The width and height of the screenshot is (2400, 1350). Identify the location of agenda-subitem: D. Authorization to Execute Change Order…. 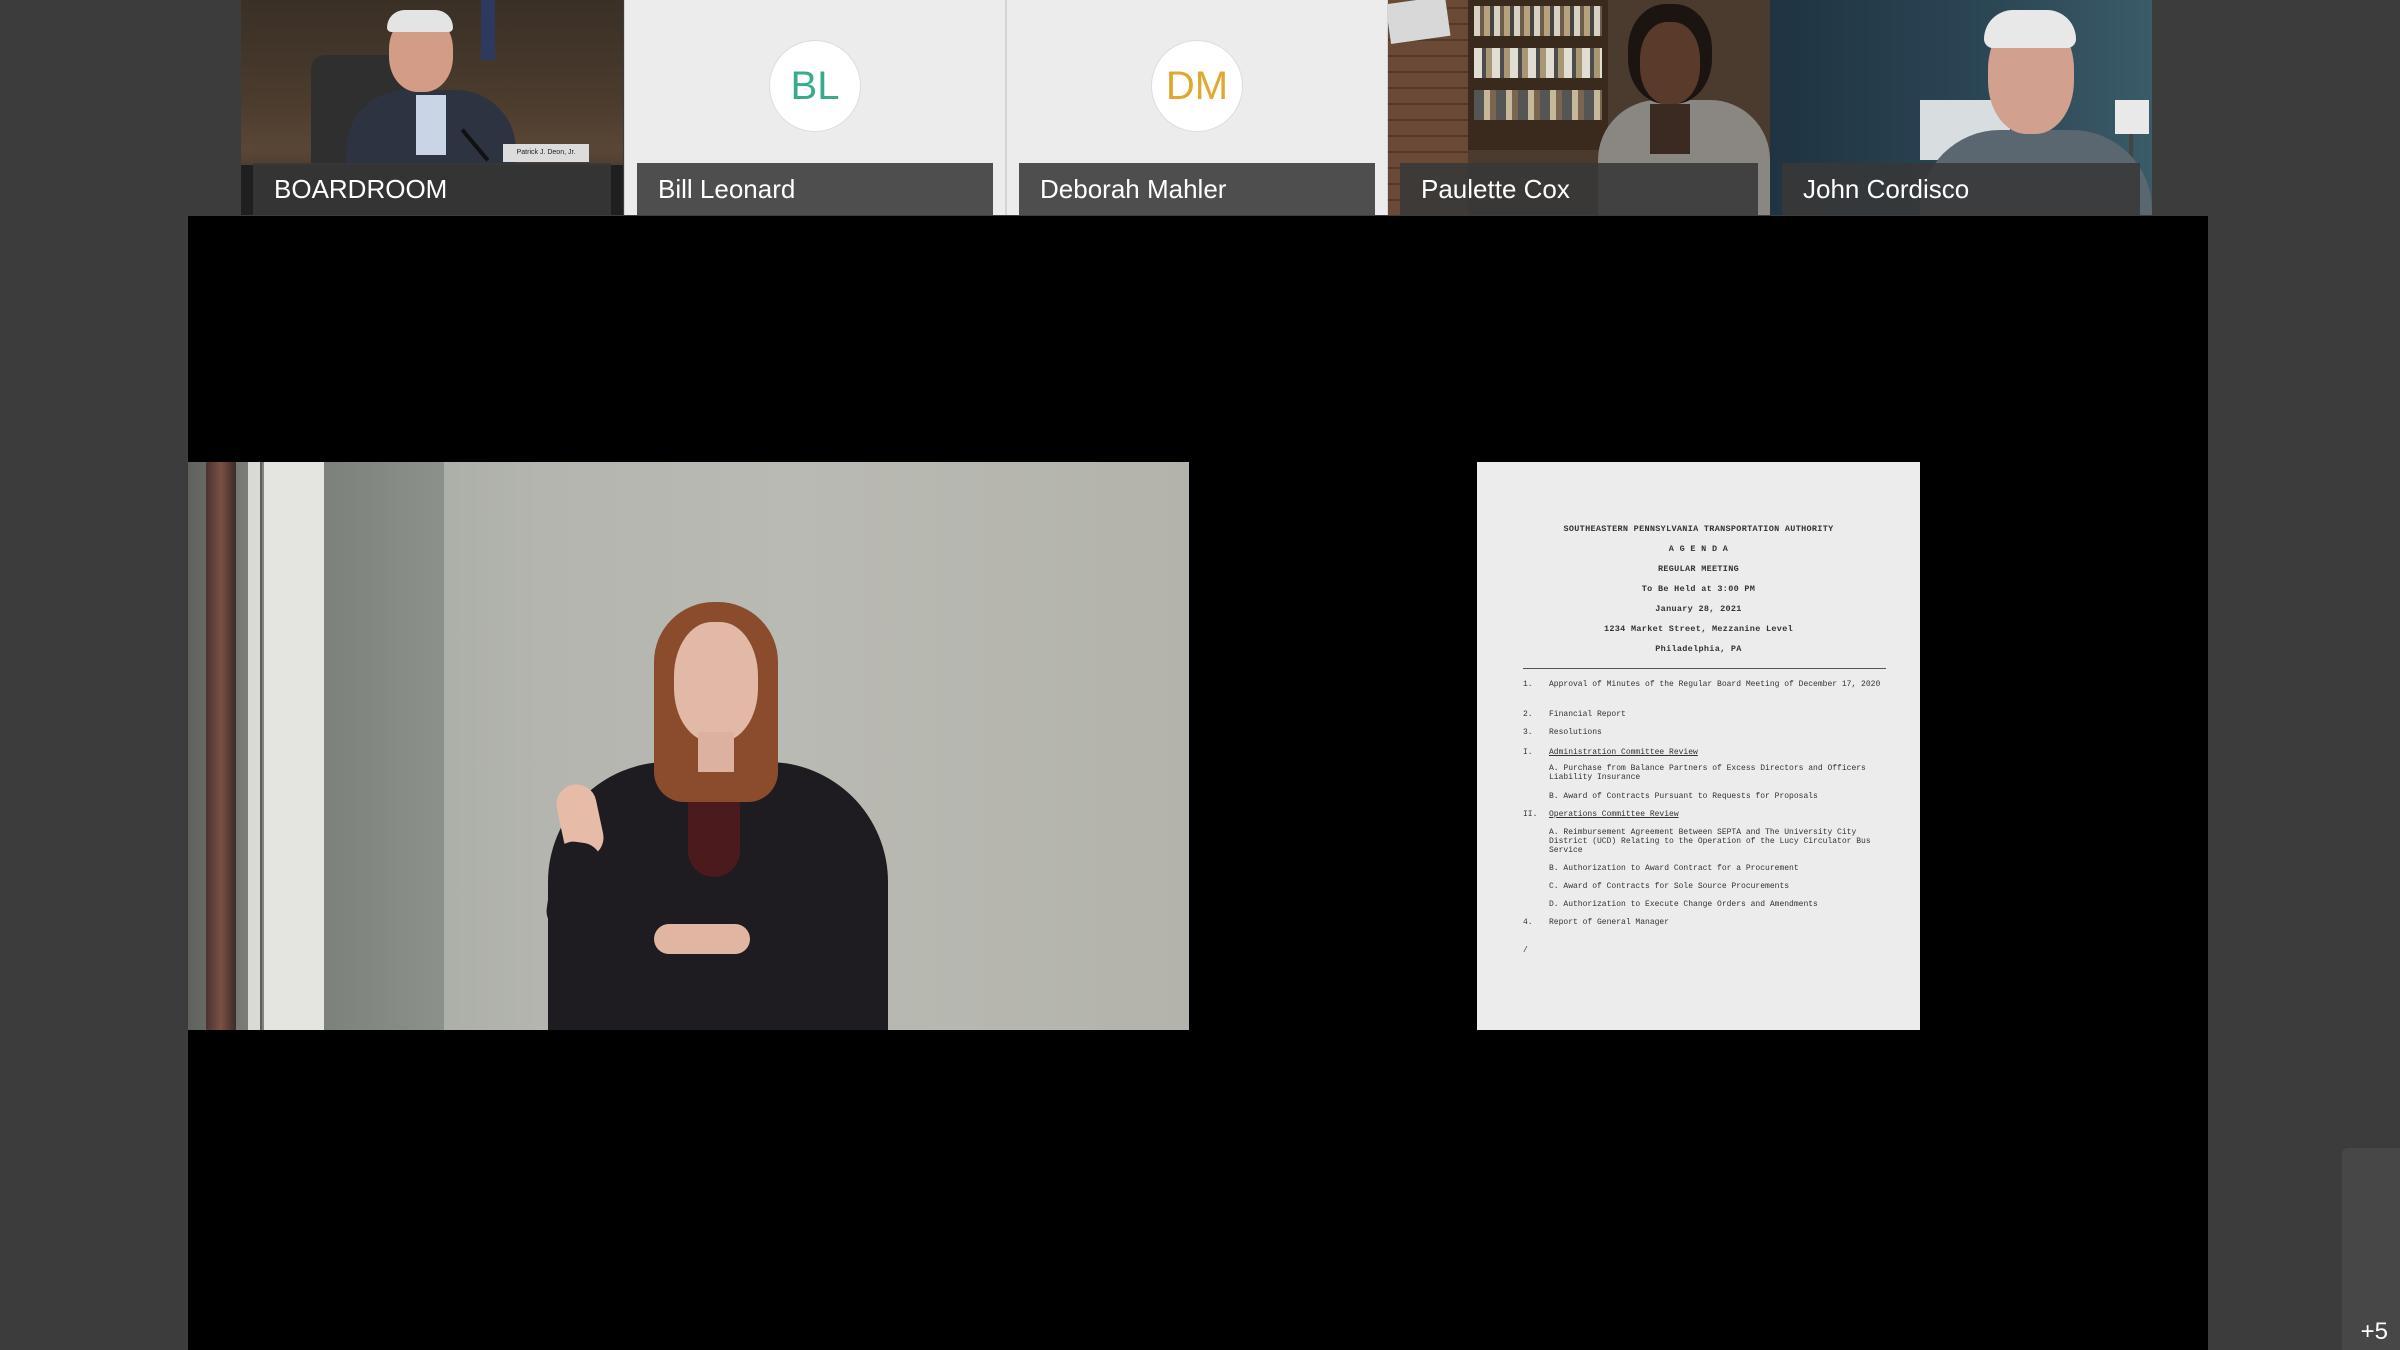
(1683, 904).